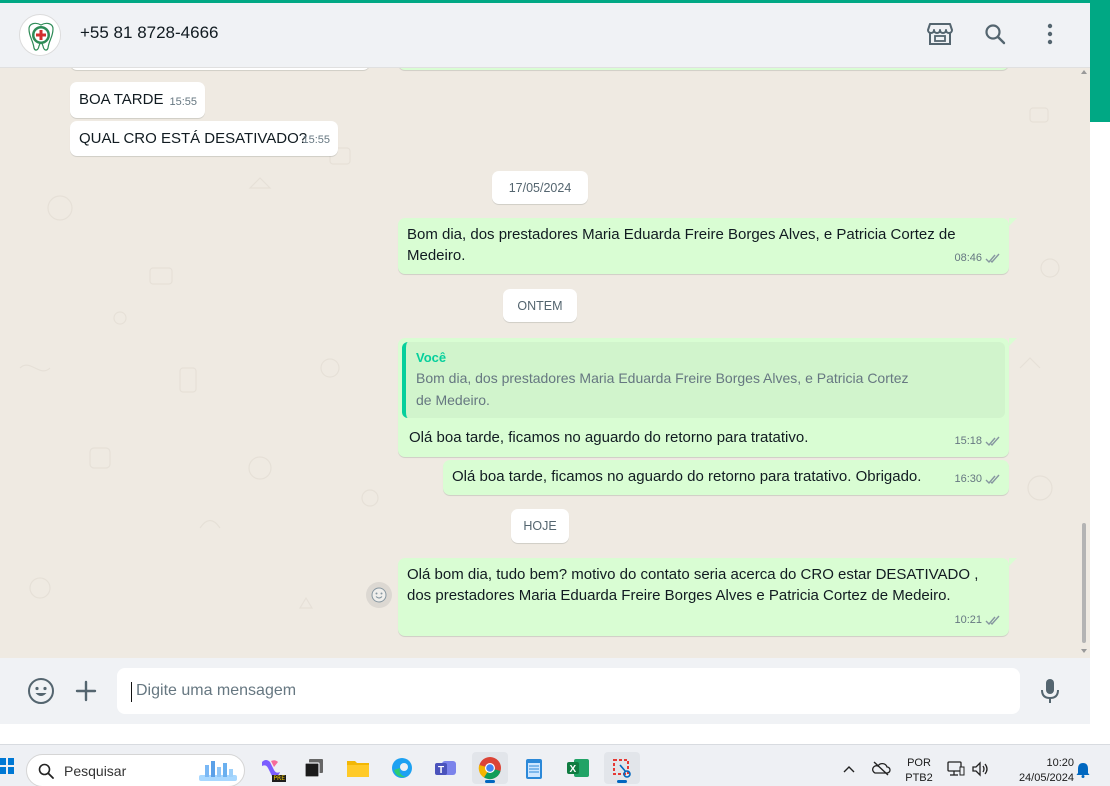 The image size is (1110, 786). What do you see at coordinates (919, 771) in the screenshot?
I see `language-indicator: POR PTB2` at bounding box center [919, 771].